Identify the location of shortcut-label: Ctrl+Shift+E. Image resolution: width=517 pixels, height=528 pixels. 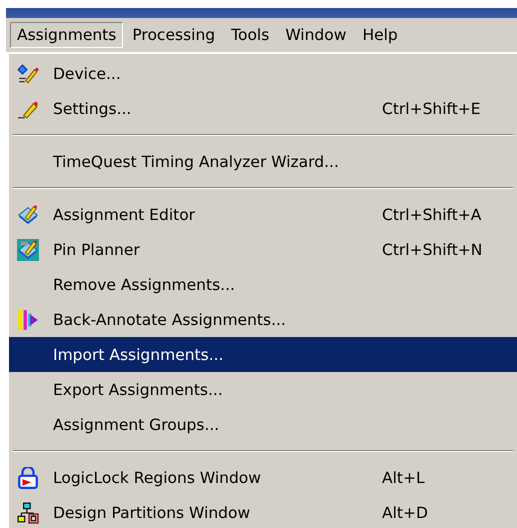
(432, 109).